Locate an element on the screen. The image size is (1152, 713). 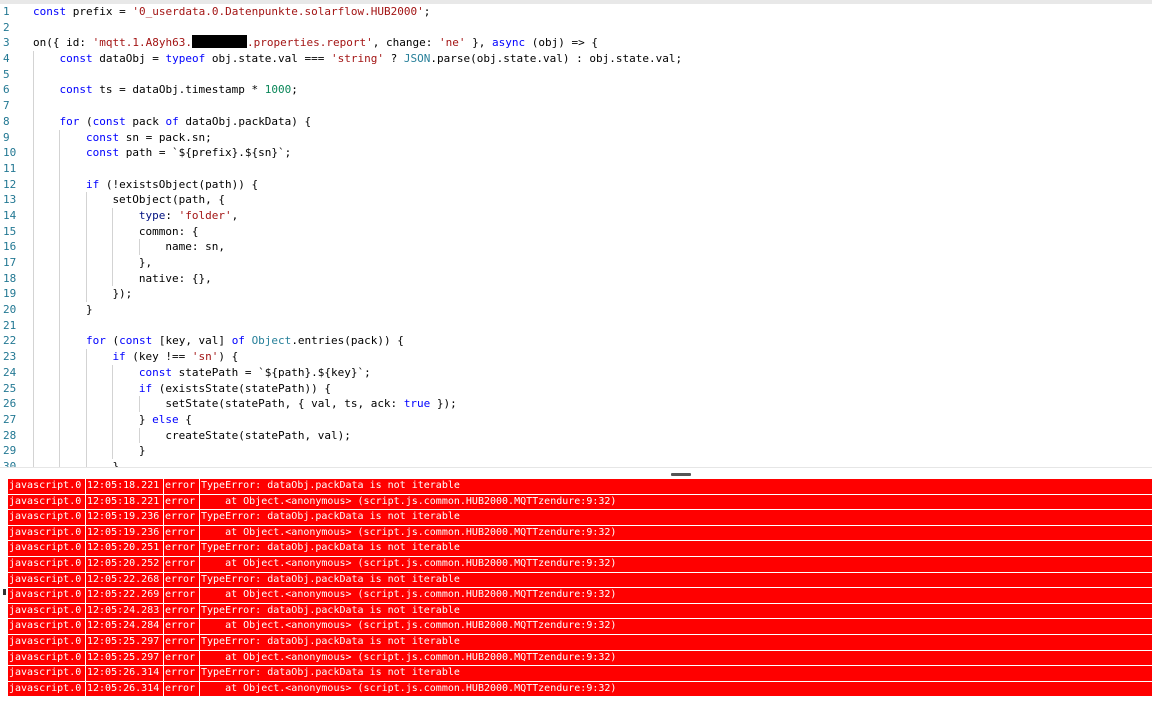
code-line: 8 for (const pack of dataObj.packData) { is located at coordinates (576, 121).